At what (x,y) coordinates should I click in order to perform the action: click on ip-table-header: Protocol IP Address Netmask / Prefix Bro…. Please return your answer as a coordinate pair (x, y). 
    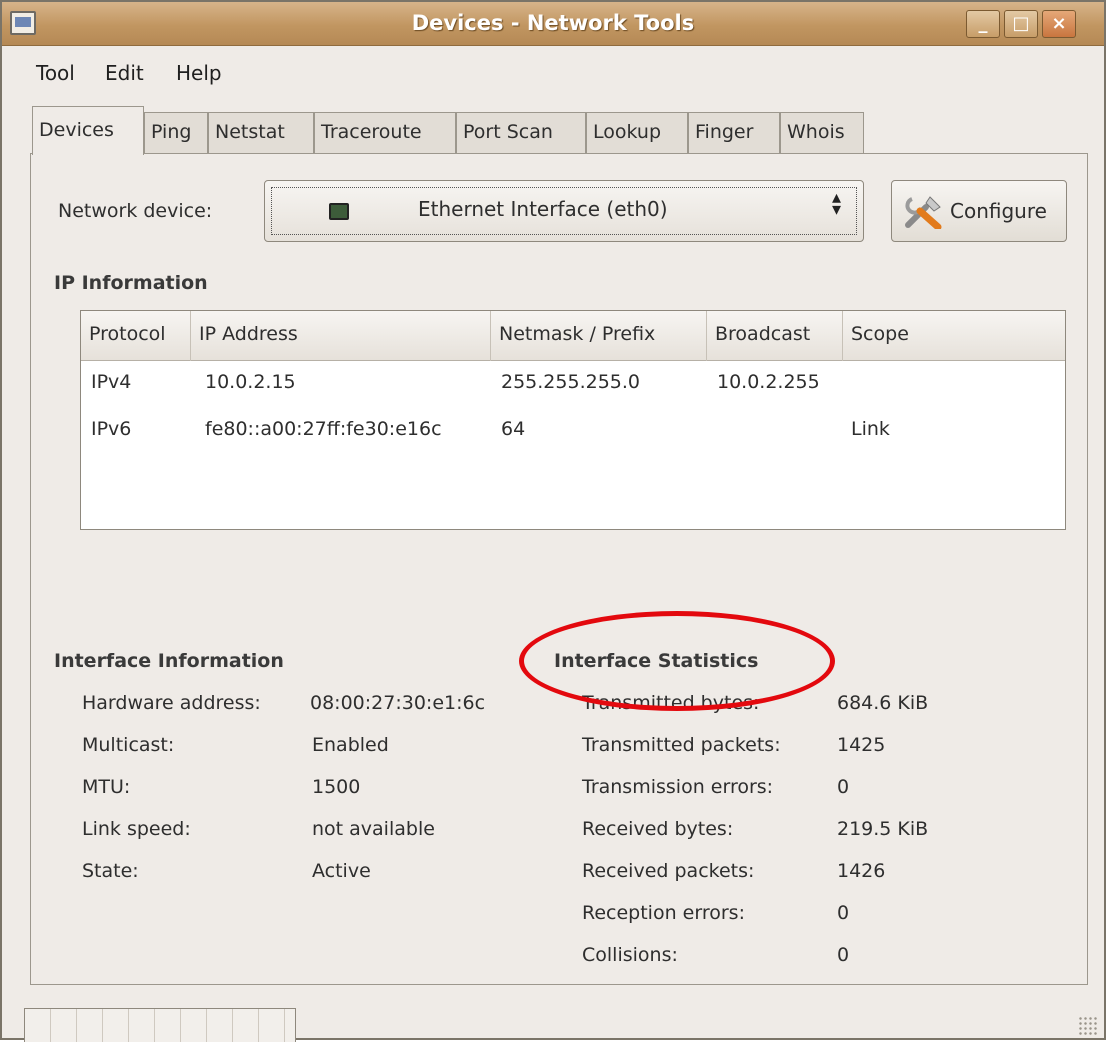
    Looking at the image, I should click on (573, 336).